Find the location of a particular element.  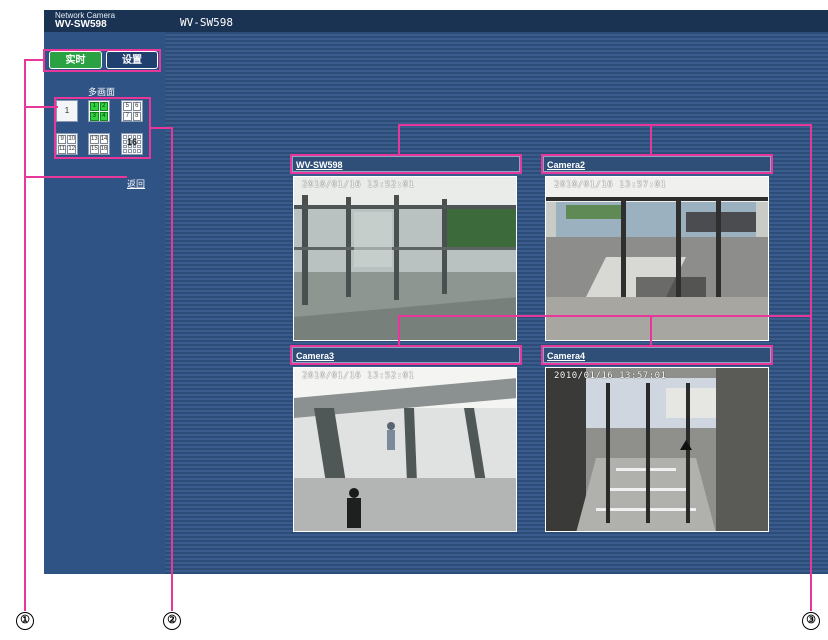

camera-feed-3: 2010/01/16 13:52:01 is located at coordinates (405, 449).